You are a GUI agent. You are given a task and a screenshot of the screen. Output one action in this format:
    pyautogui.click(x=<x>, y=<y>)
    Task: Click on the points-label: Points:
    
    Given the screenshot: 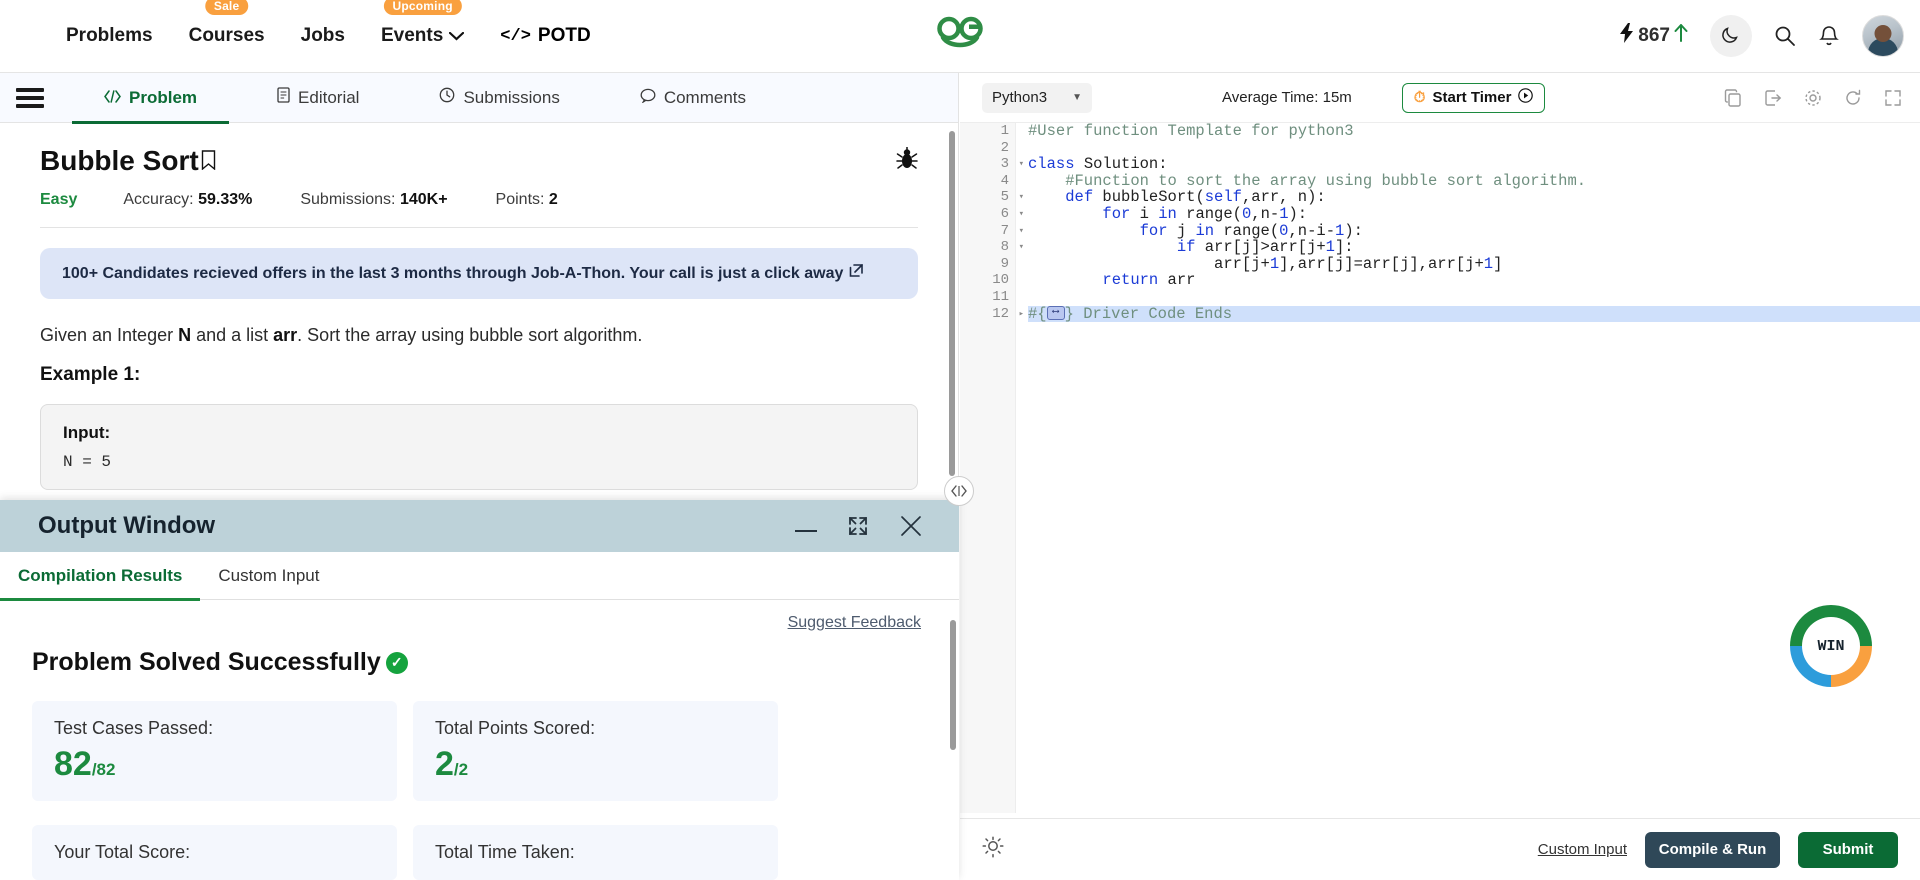 What is the action you would take?
    pyautogui.click(x=520, y=199)
    